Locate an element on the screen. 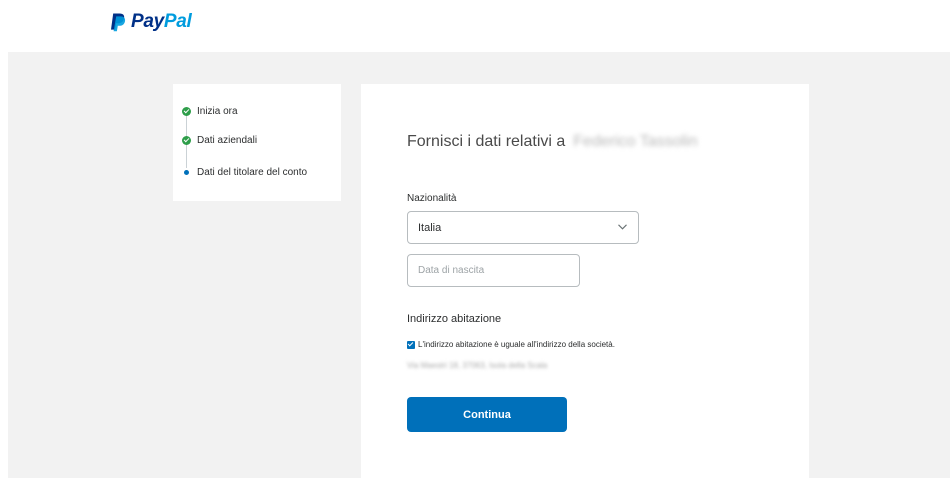 Image resolution: width=950 pixels, height=478 pixels. logo-pal: Pal is located at coordinates (177, 21).